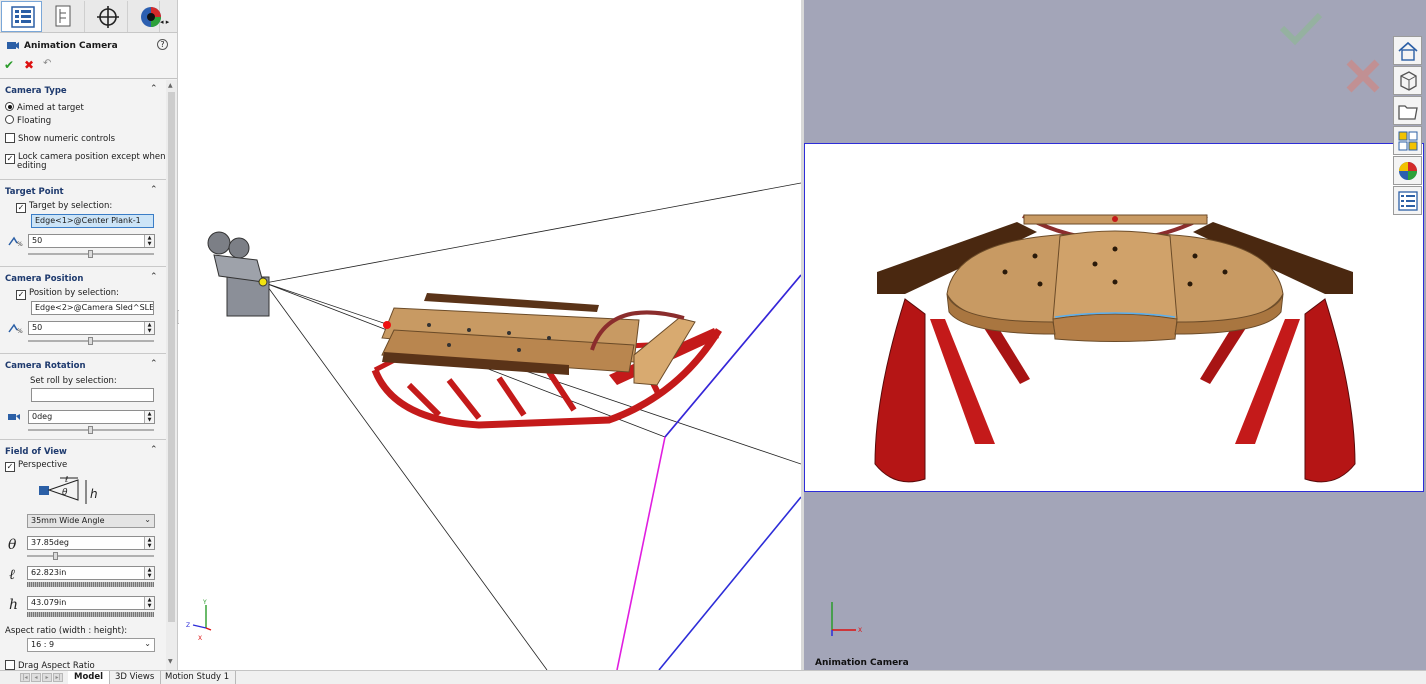 The width and height of the screenshot is (1426, 684). Describe the element at coordinates (90, 614) in the screenshot. I see `h-thumbwheel` at that location.